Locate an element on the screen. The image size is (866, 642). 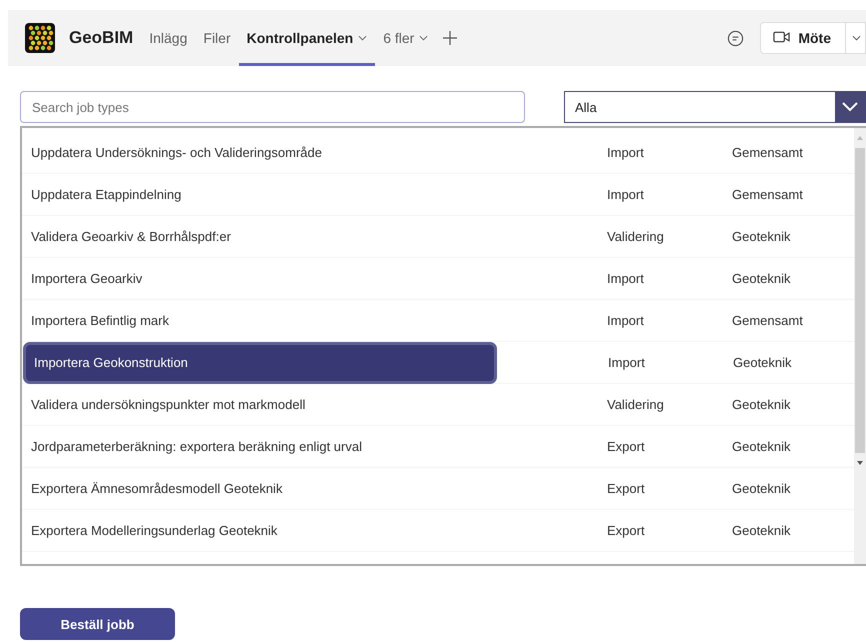
meeting-dropdown-button is located at coordinates (856, 38).